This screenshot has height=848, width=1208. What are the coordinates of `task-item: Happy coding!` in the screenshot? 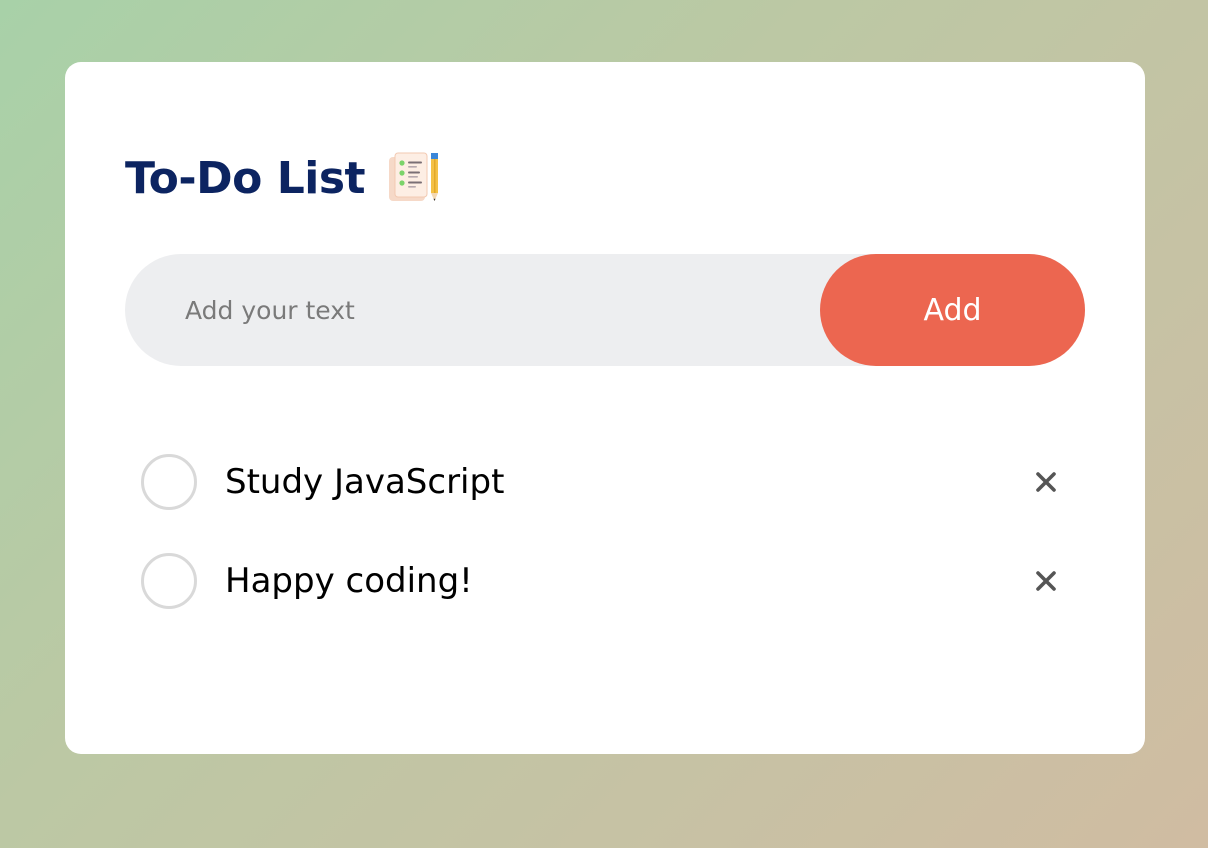 It's located at (601, 580).